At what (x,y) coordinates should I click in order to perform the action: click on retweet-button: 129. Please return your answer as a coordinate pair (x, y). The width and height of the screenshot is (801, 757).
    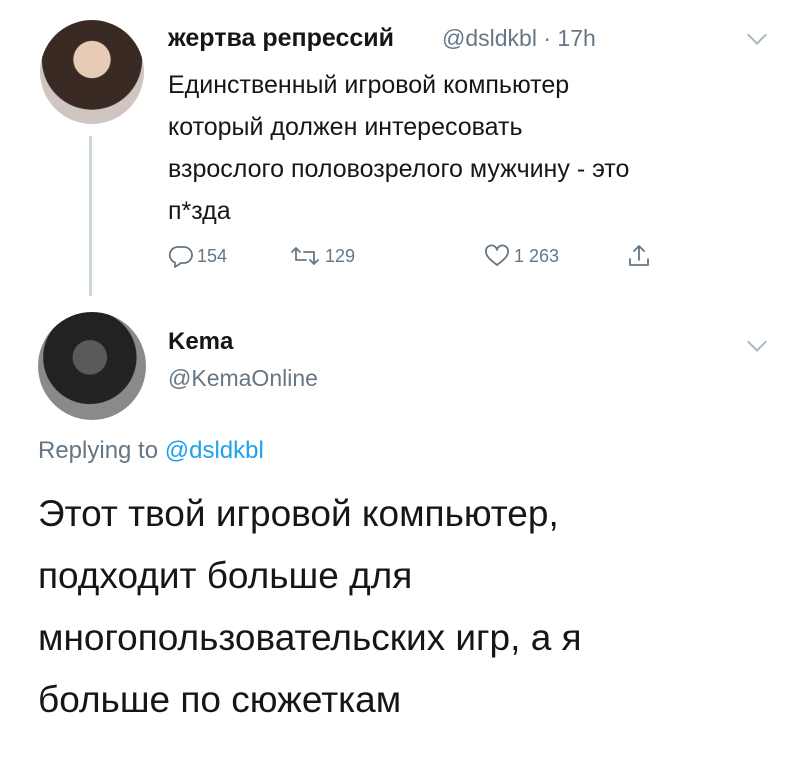
    Looking at the image, I should click on (321, 256).